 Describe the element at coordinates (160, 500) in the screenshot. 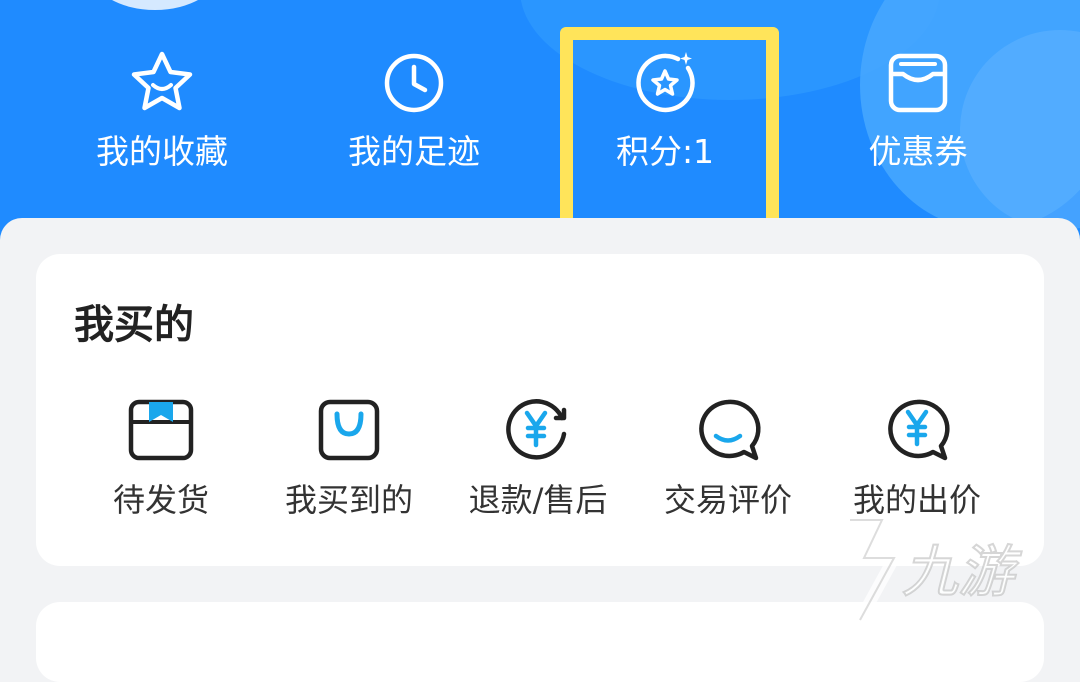

I see `pending-shipment-label: 待发货` at that location.